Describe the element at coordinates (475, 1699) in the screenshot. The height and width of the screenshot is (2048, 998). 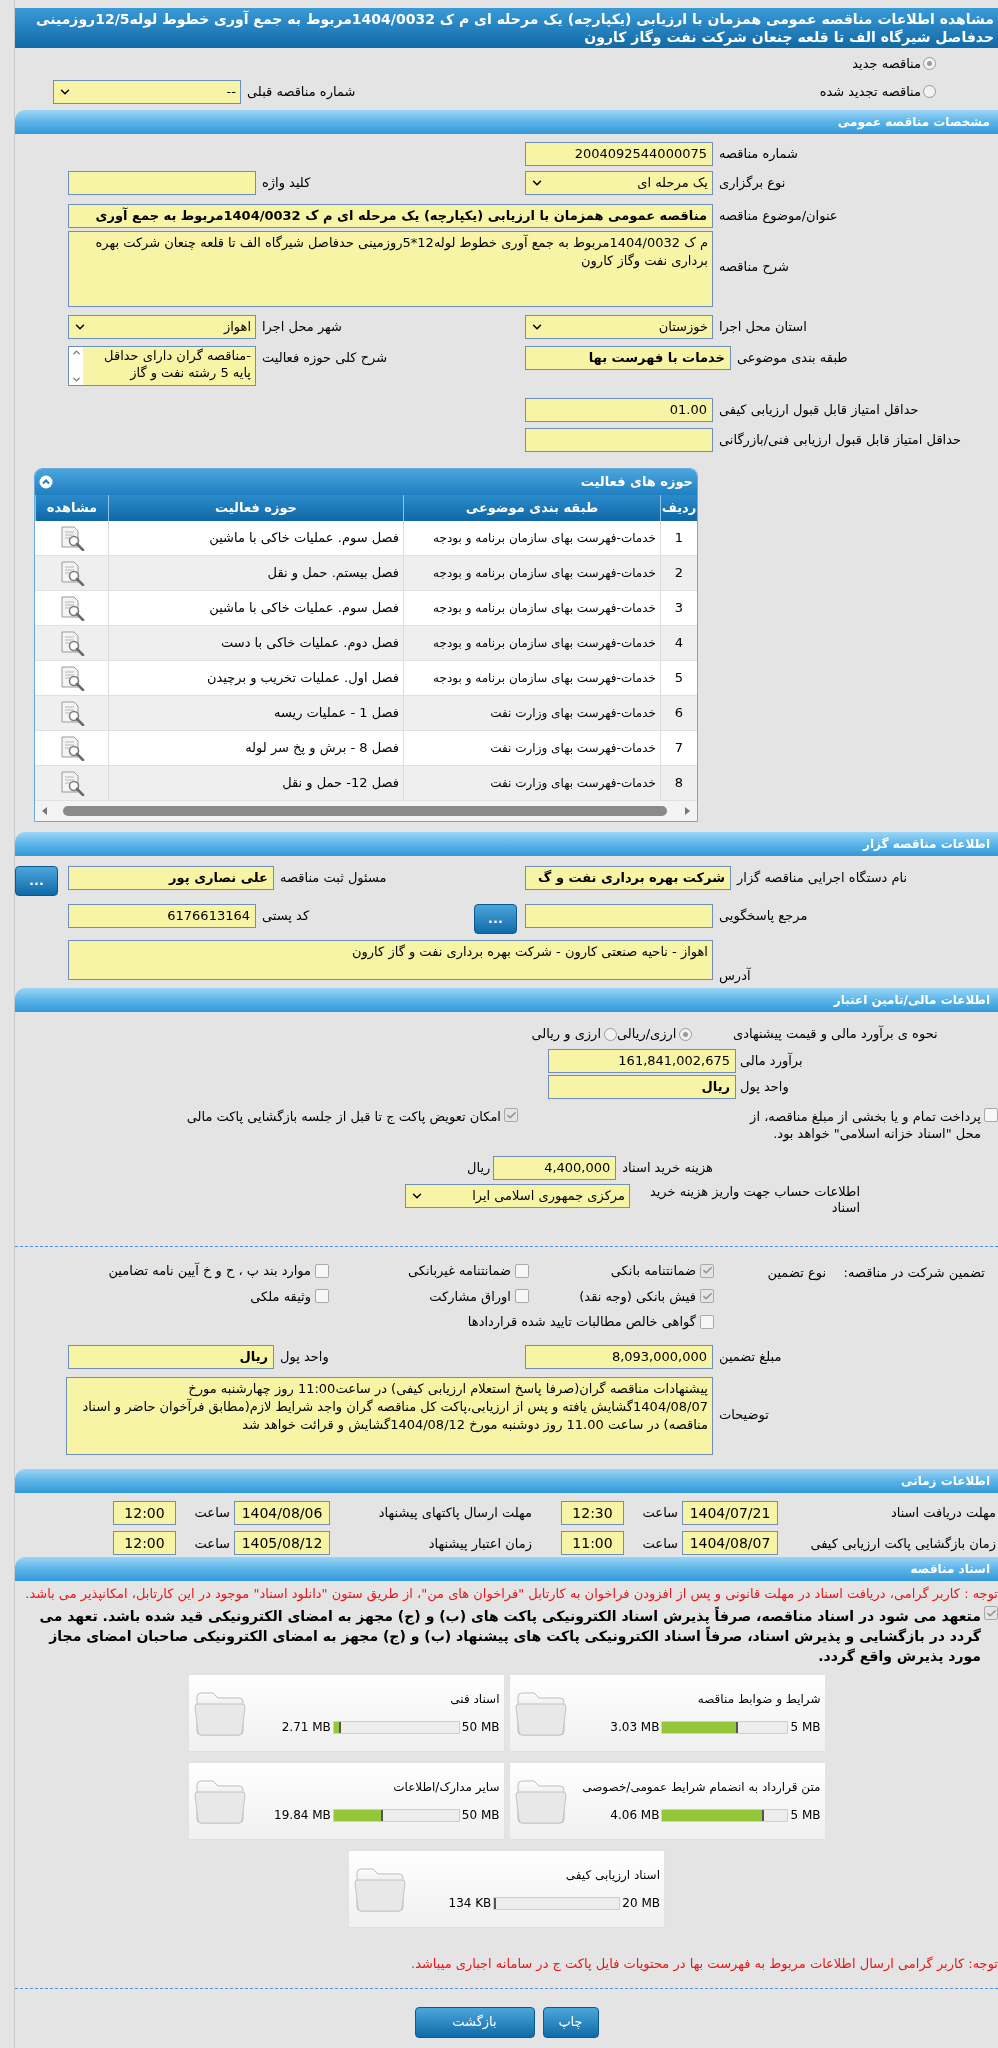
I see `document-title: اسناد فنی` at that location.